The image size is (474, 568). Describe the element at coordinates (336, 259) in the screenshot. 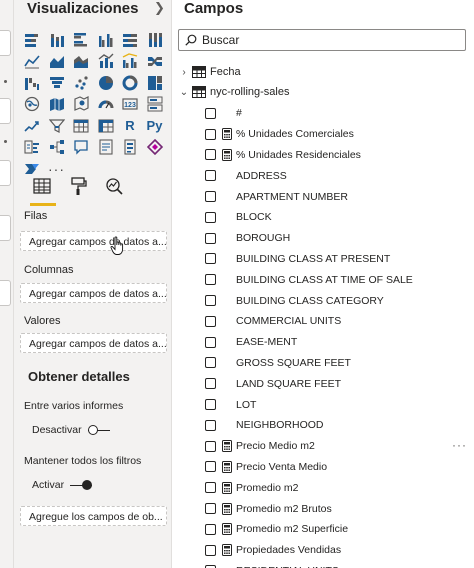

I see `field-row: BUILDING CLASS AT PRESENT` at that location.